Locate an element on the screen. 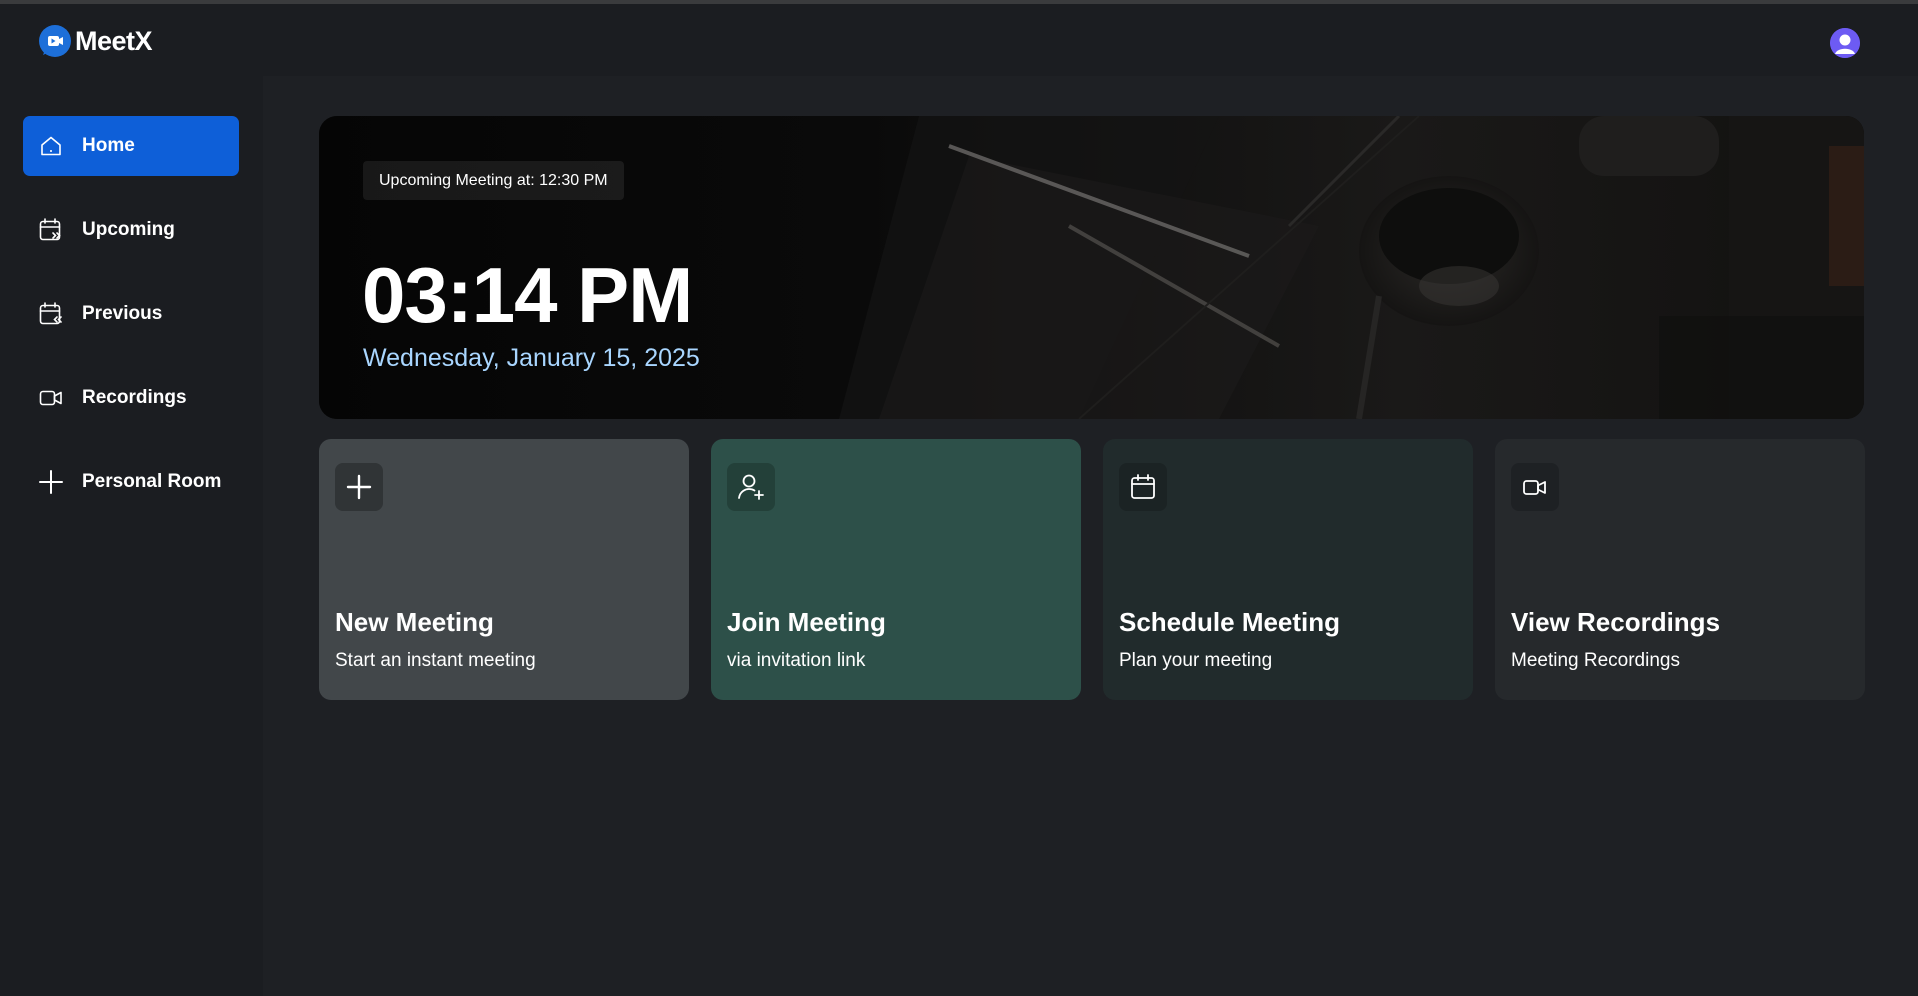 The image size is (1918, 996). new-meeting-card: New Meeting Start an instant meeting is located at coordinates (504, 569).